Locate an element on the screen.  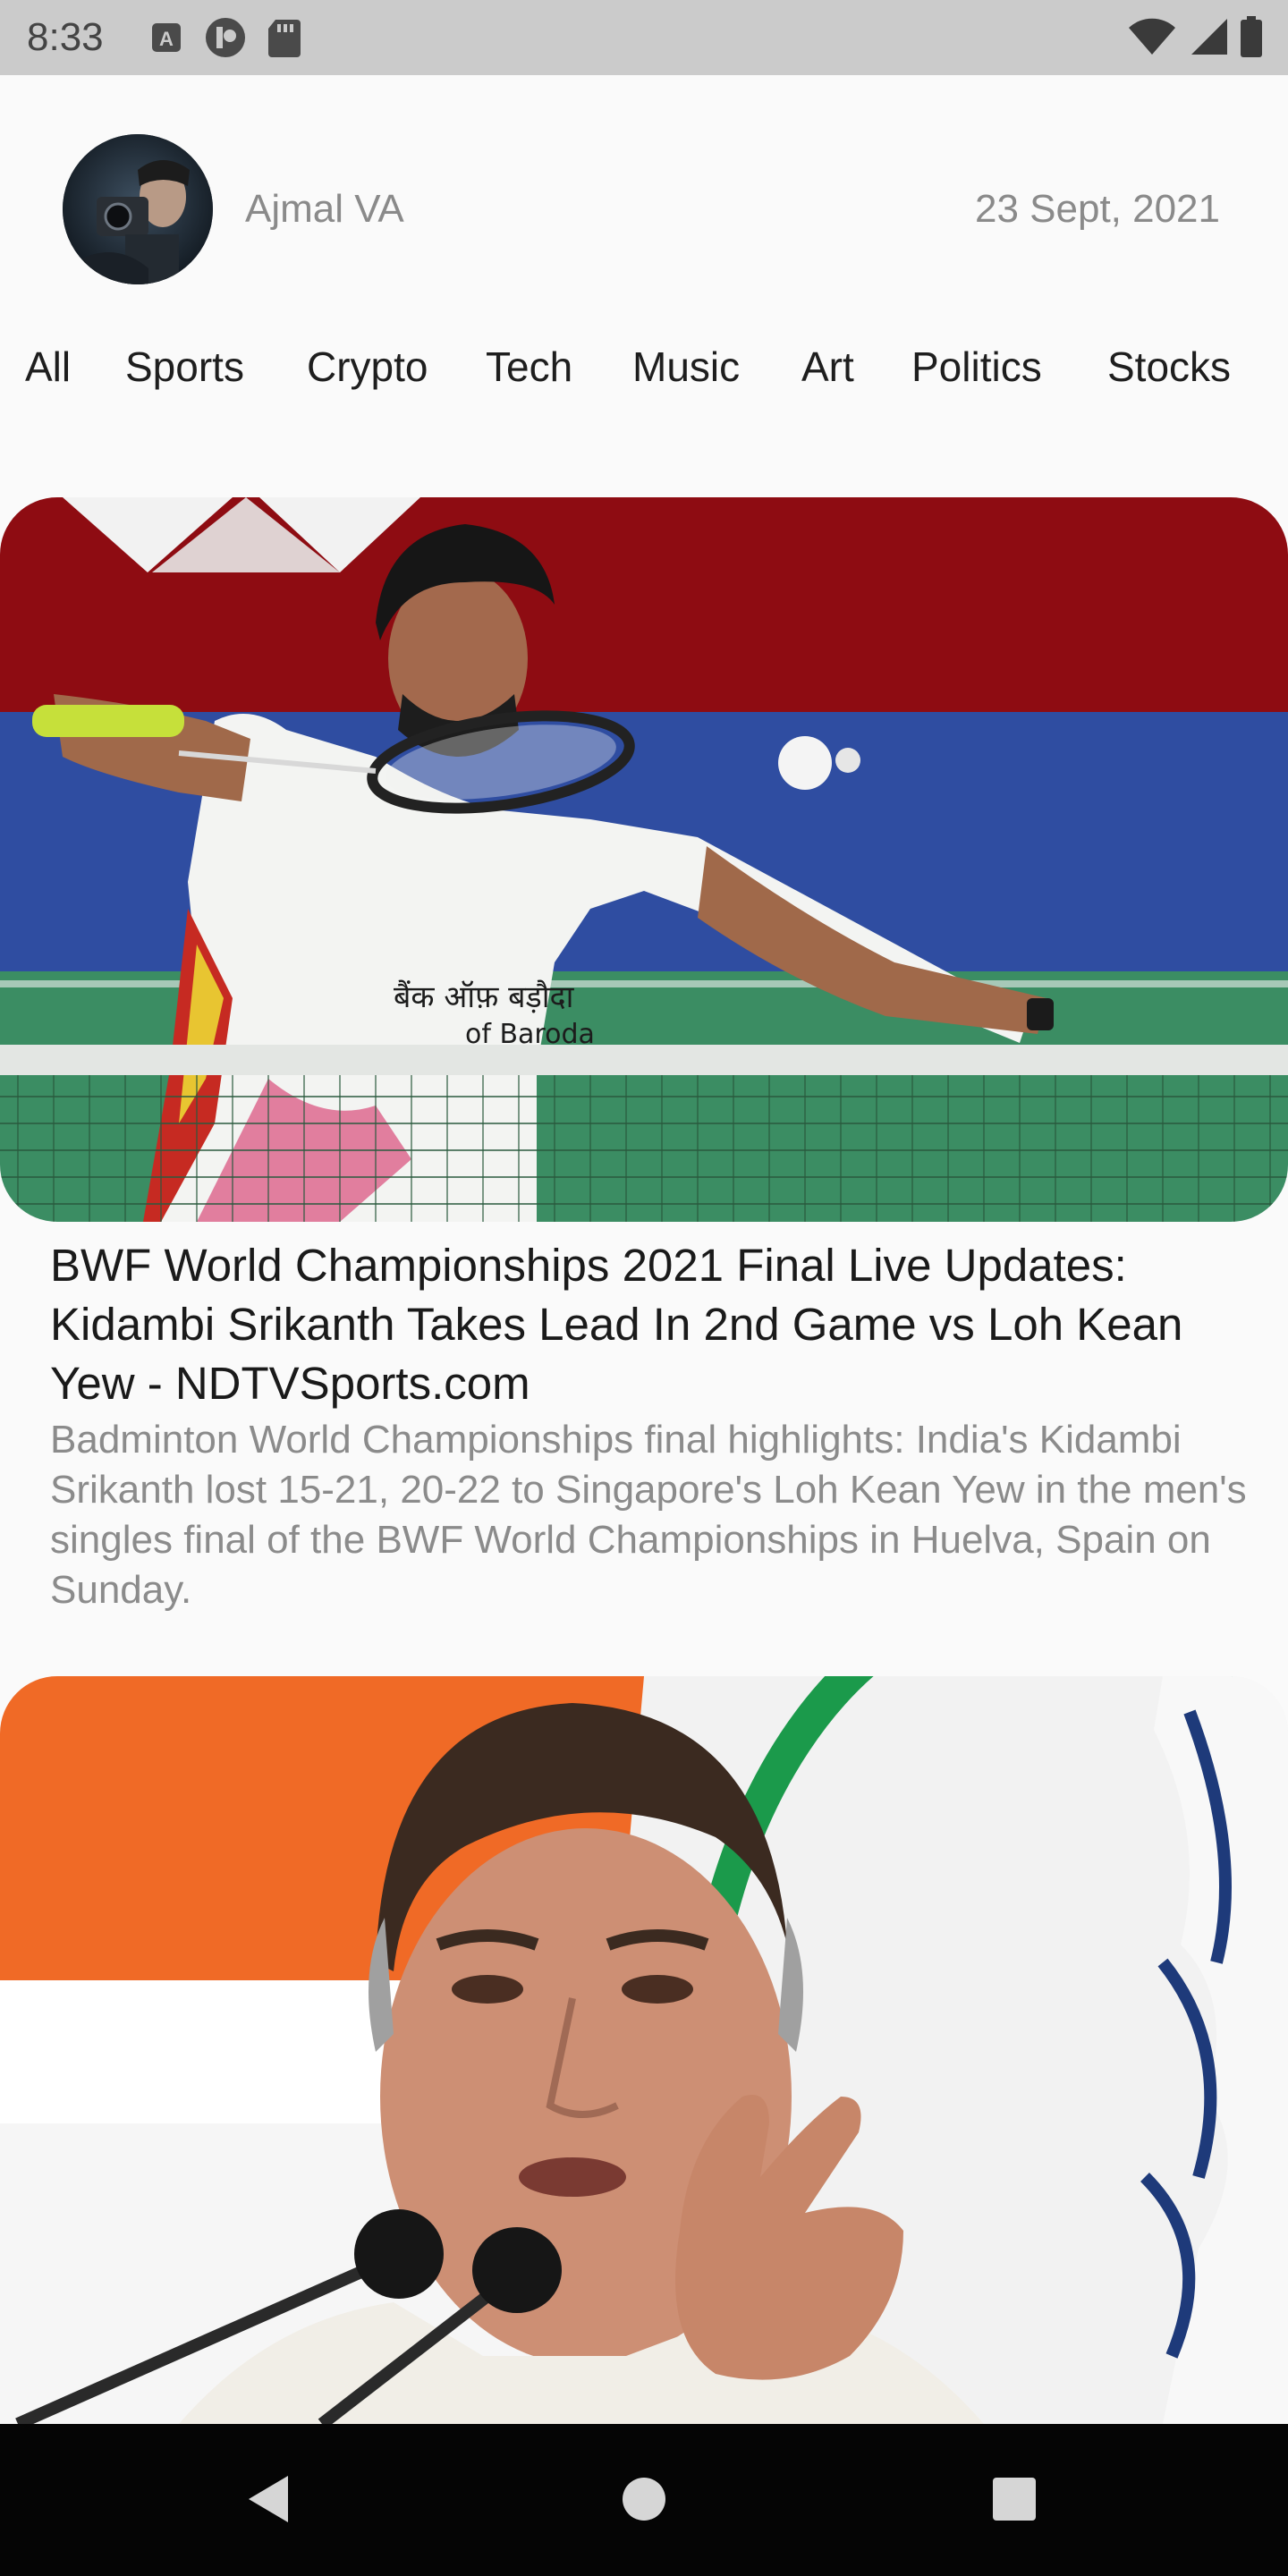
tab-sports: Sports is located at coordinates (184, 366).